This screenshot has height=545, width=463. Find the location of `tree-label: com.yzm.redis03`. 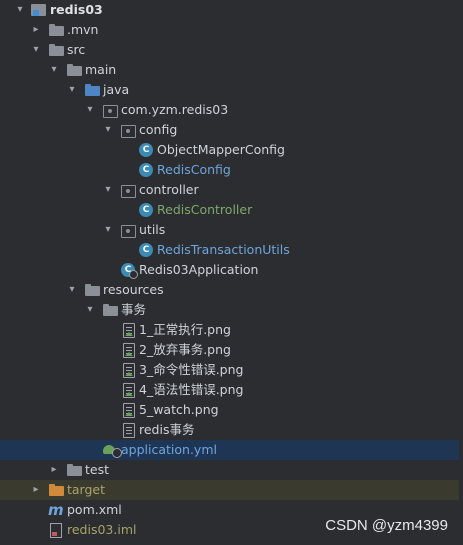

tree-label: com.yzm.redis03 is located at coordinates (175, 109).